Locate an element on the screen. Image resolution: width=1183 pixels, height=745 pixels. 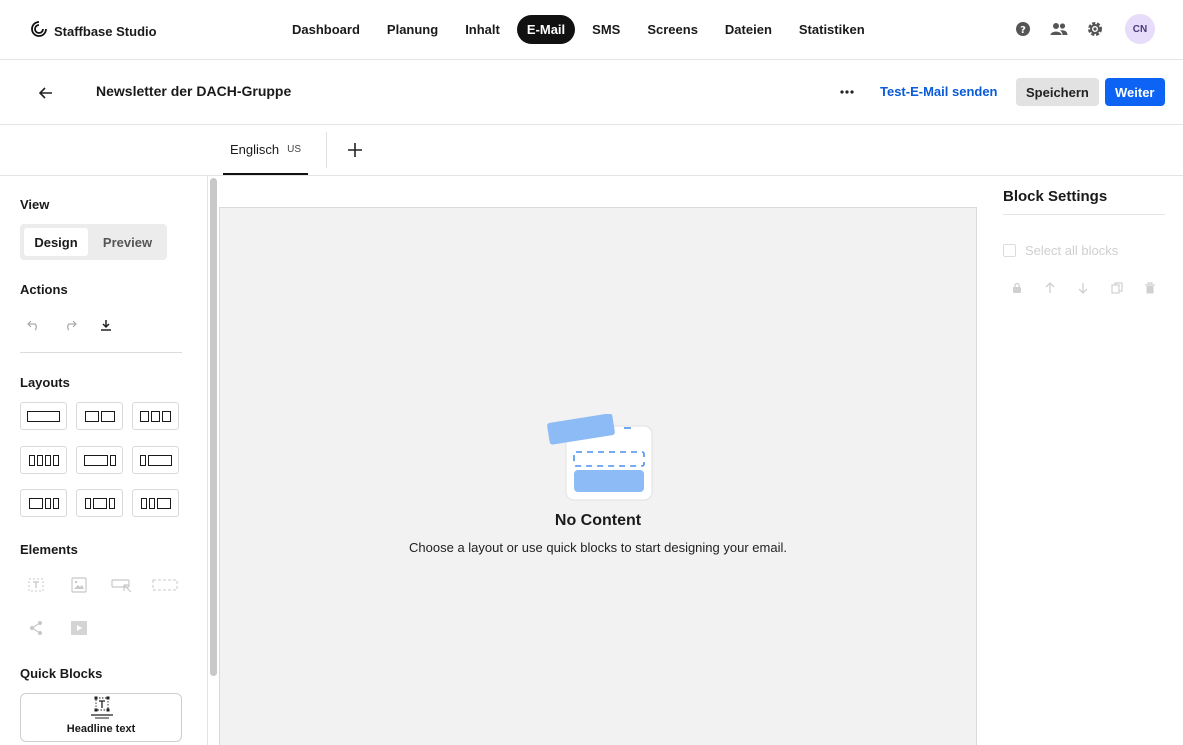
users-icon is located at coordinates (1059, 29).